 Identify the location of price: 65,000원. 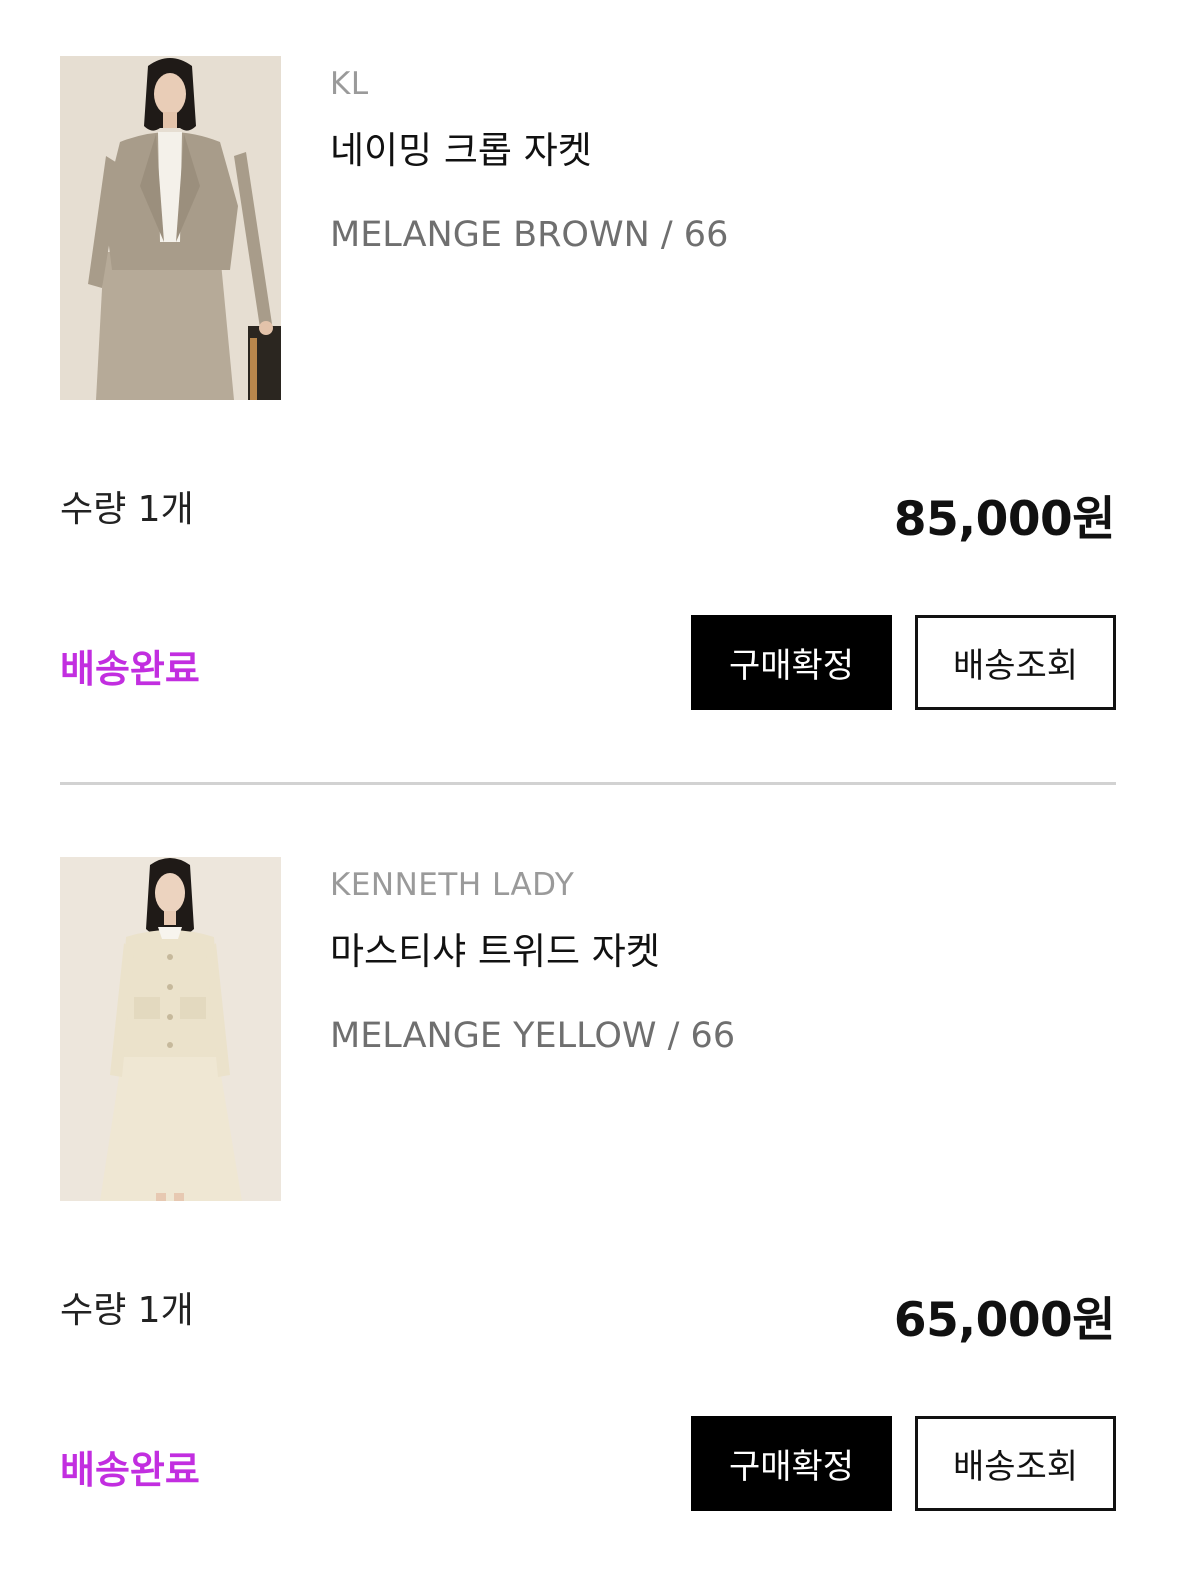
(1004, 1320).